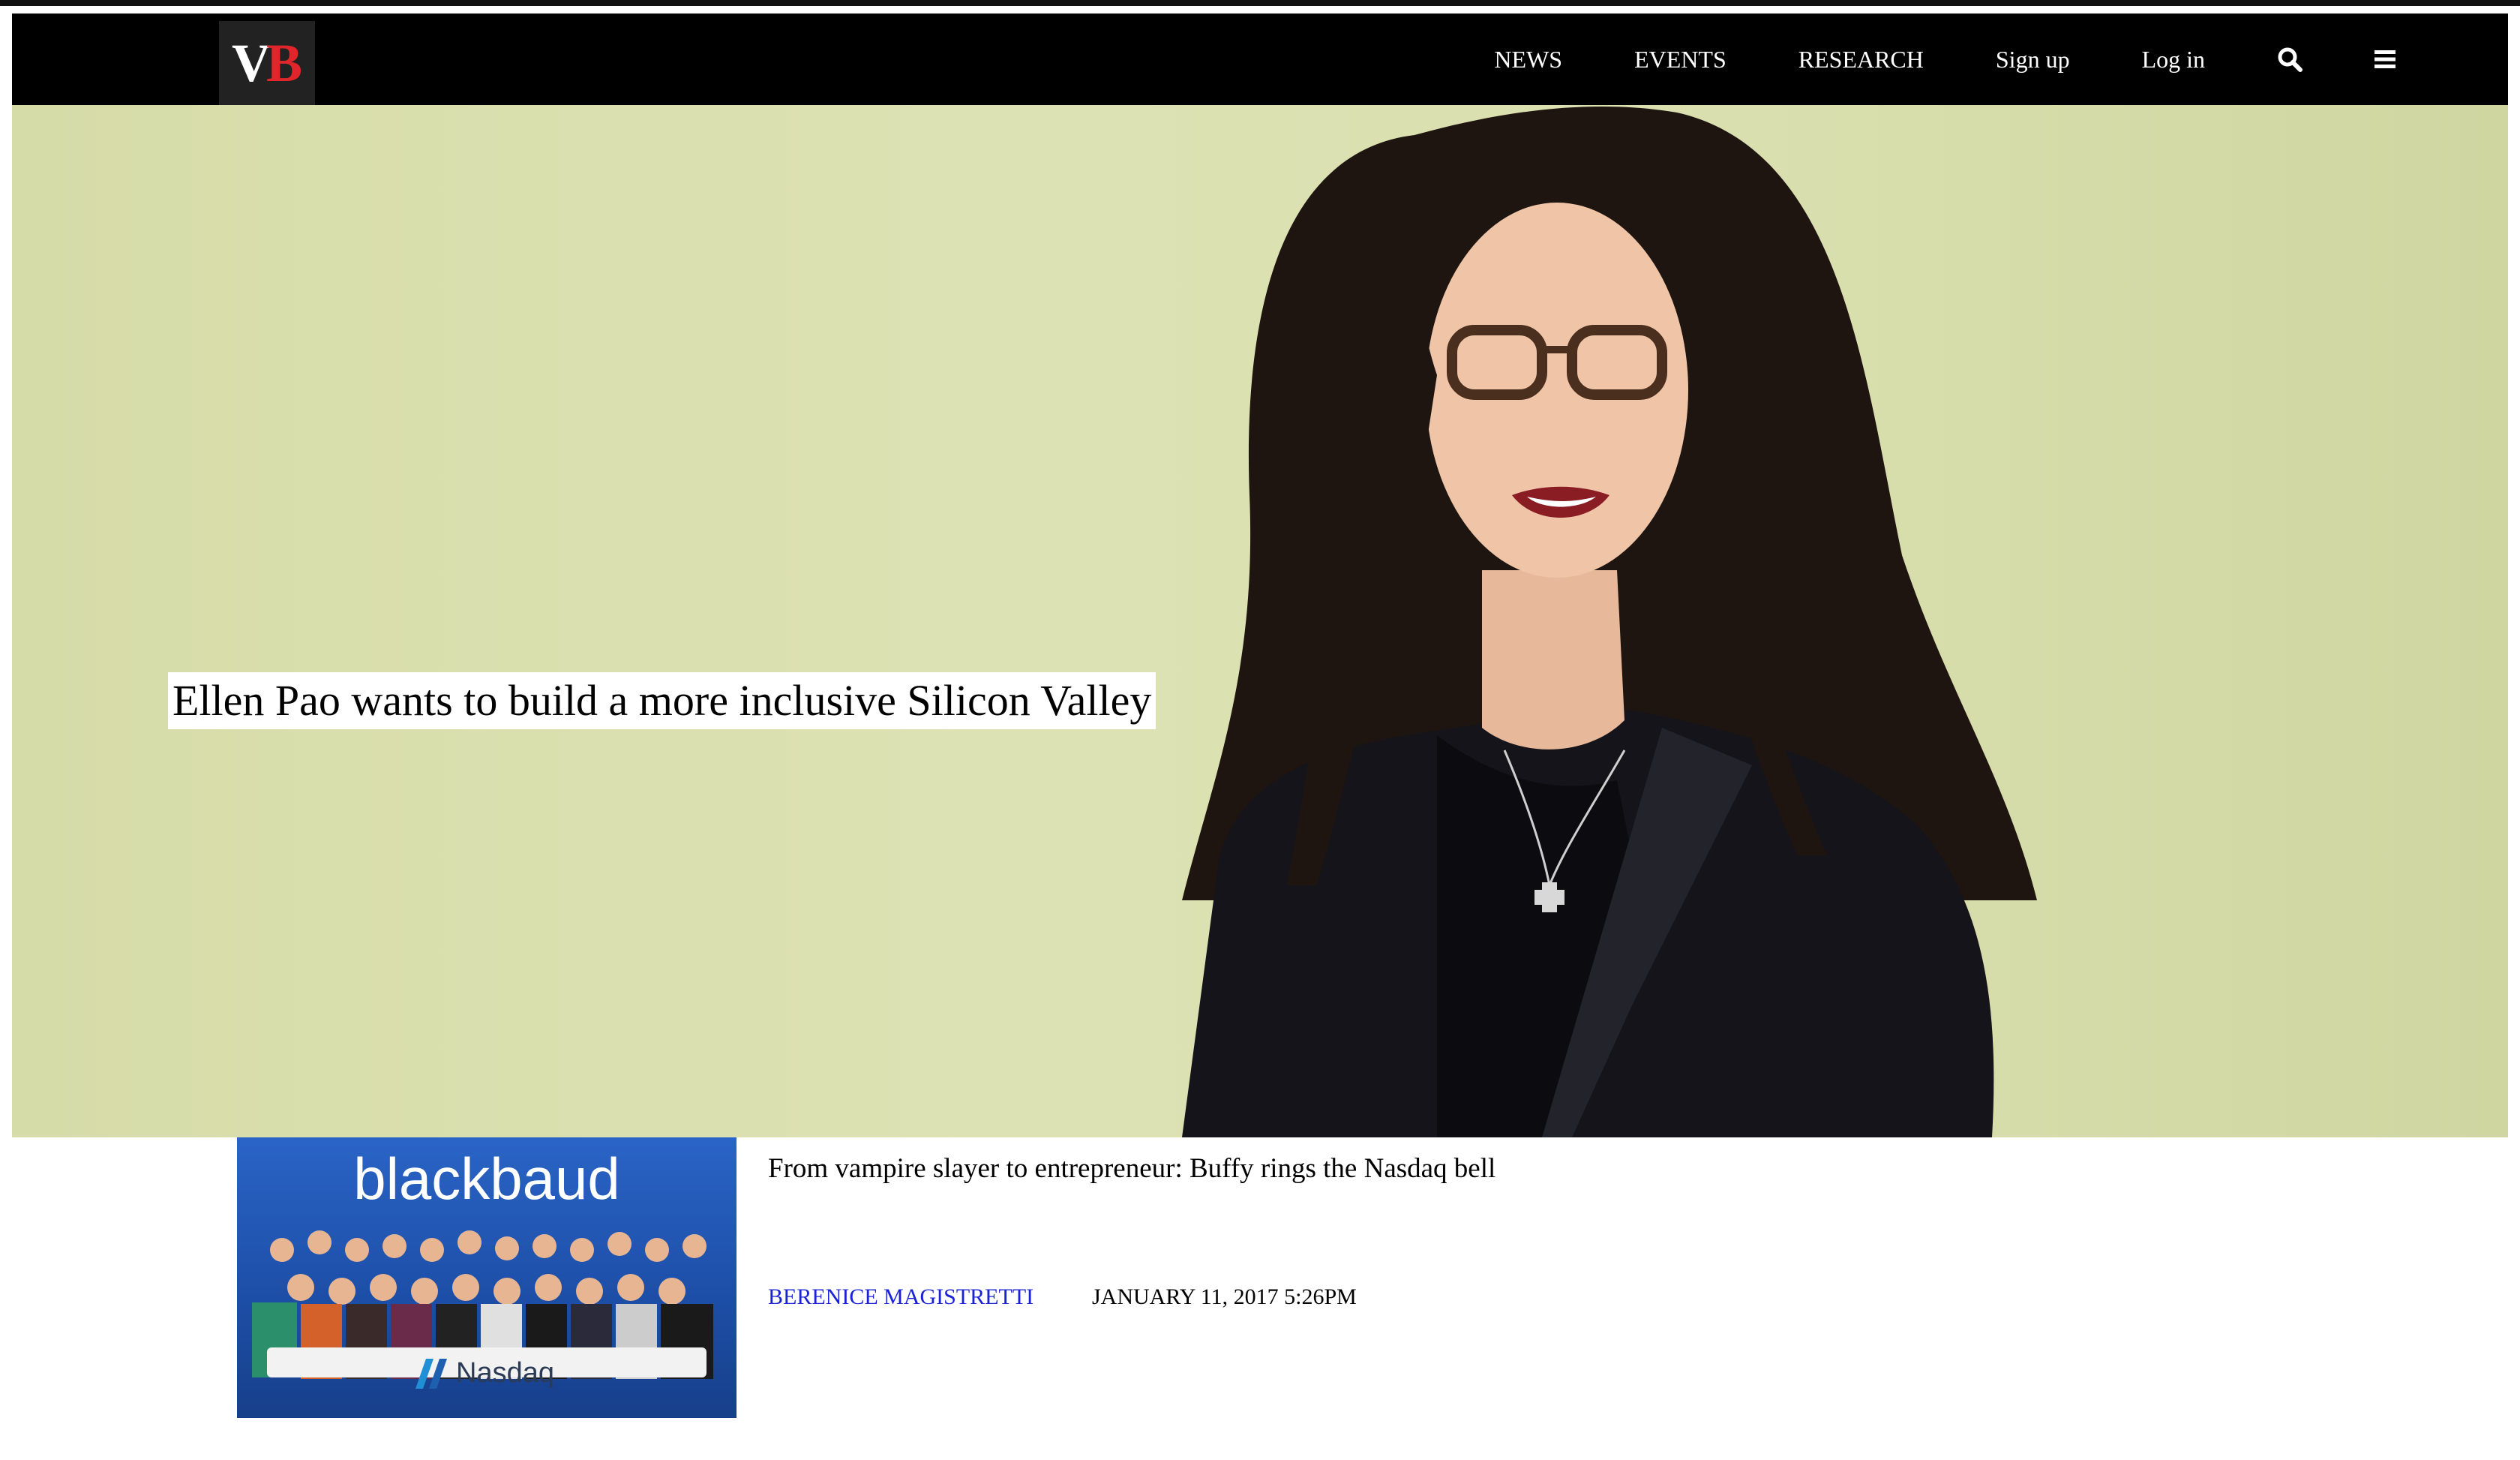 The height and width of the screenshot is (1460, 2520). I want to click on search-icon, so click(2289, 59).